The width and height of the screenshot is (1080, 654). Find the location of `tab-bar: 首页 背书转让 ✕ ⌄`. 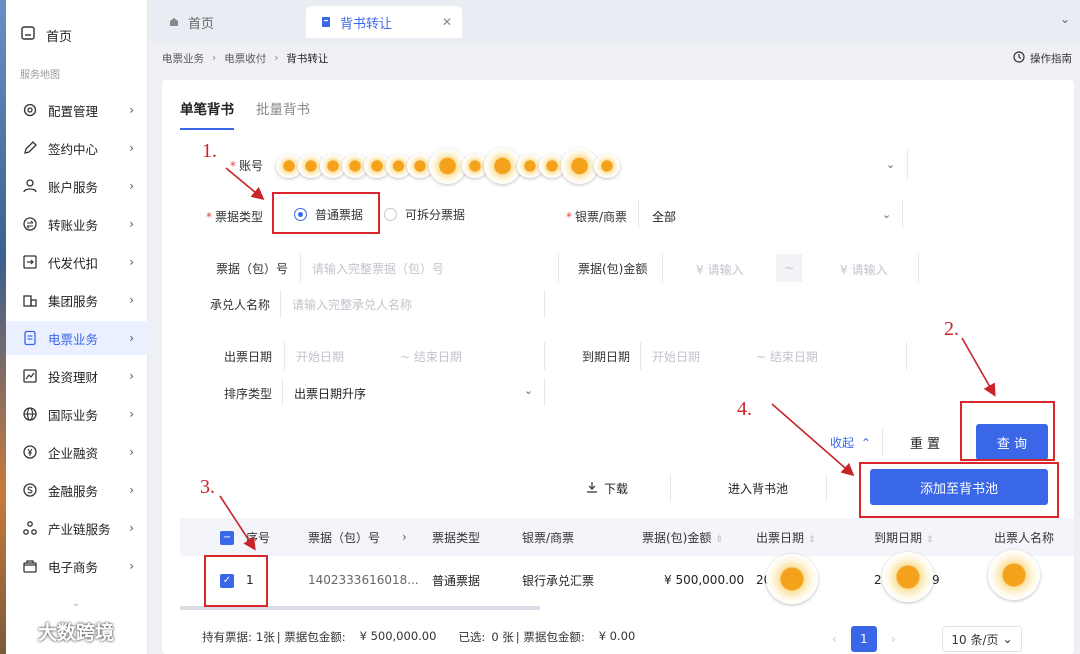

tab-bar: 首页 背书转让 ✕ ⌄ is located at coordinates (614, 21).